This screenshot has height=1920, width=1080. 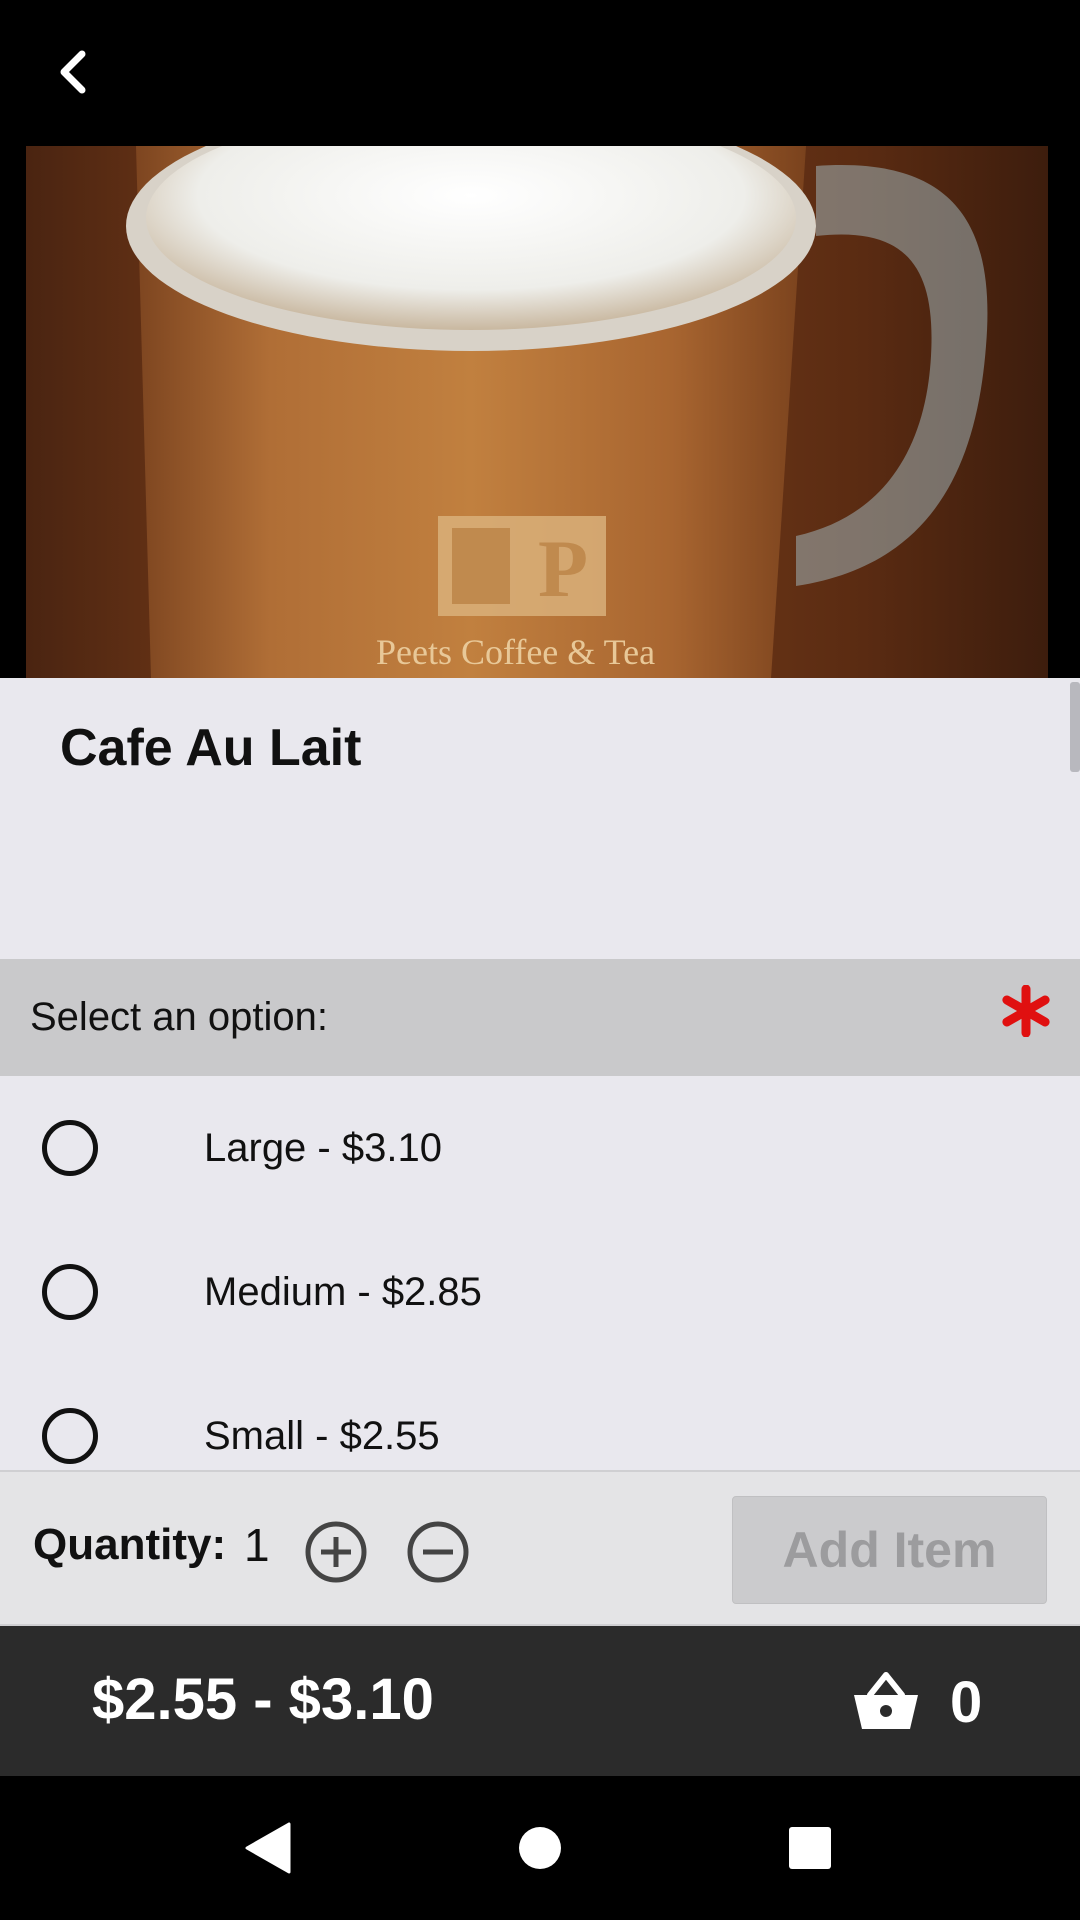 What do you see at coordinates (540, 1701) in the screenshot?
I see `checkout-bar: $2.55 - $3.10 0` at bounding box center [540, 1701].